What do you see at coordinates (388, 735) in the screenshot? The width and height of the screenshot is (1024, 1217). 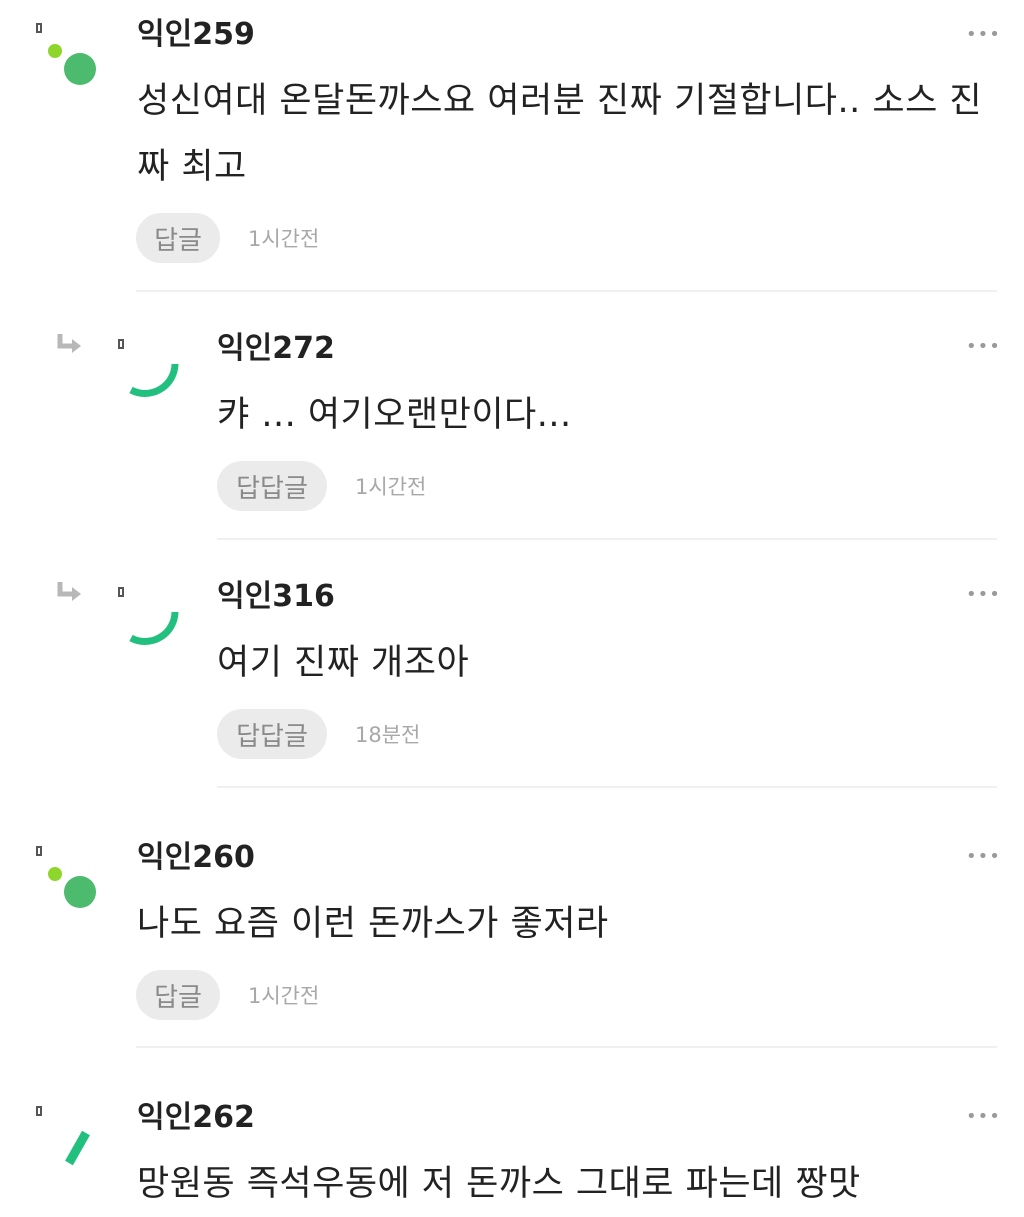 I see `timestamp: 18분전` at bounding box center [388, 735].